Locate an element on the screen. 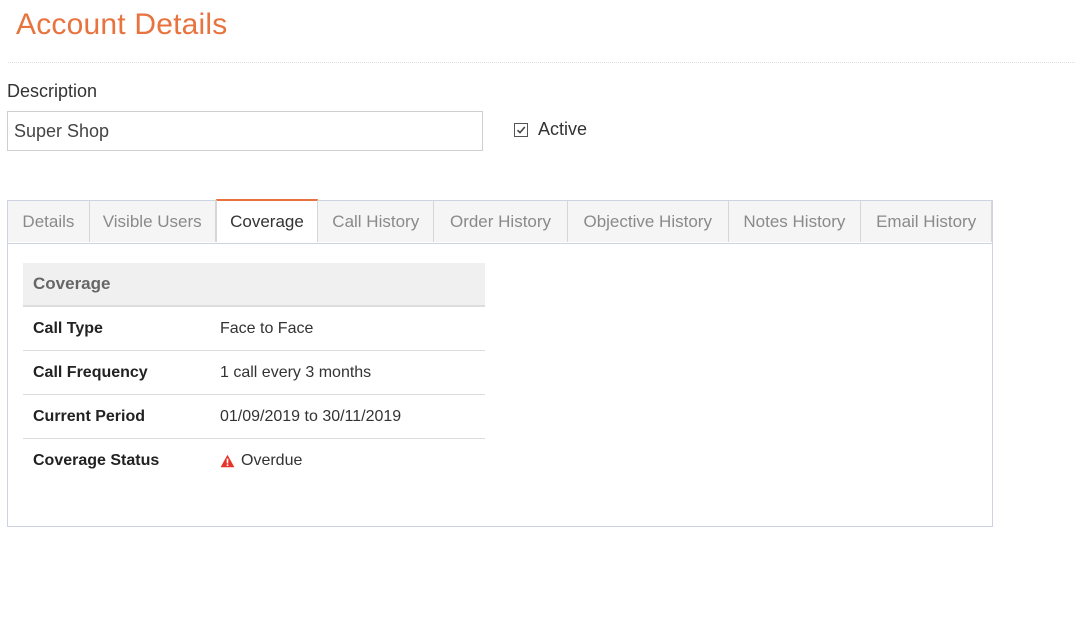 The image size is (1075, 631). table-row: Coverage Status Overdue is located at coordinates (254, 461).